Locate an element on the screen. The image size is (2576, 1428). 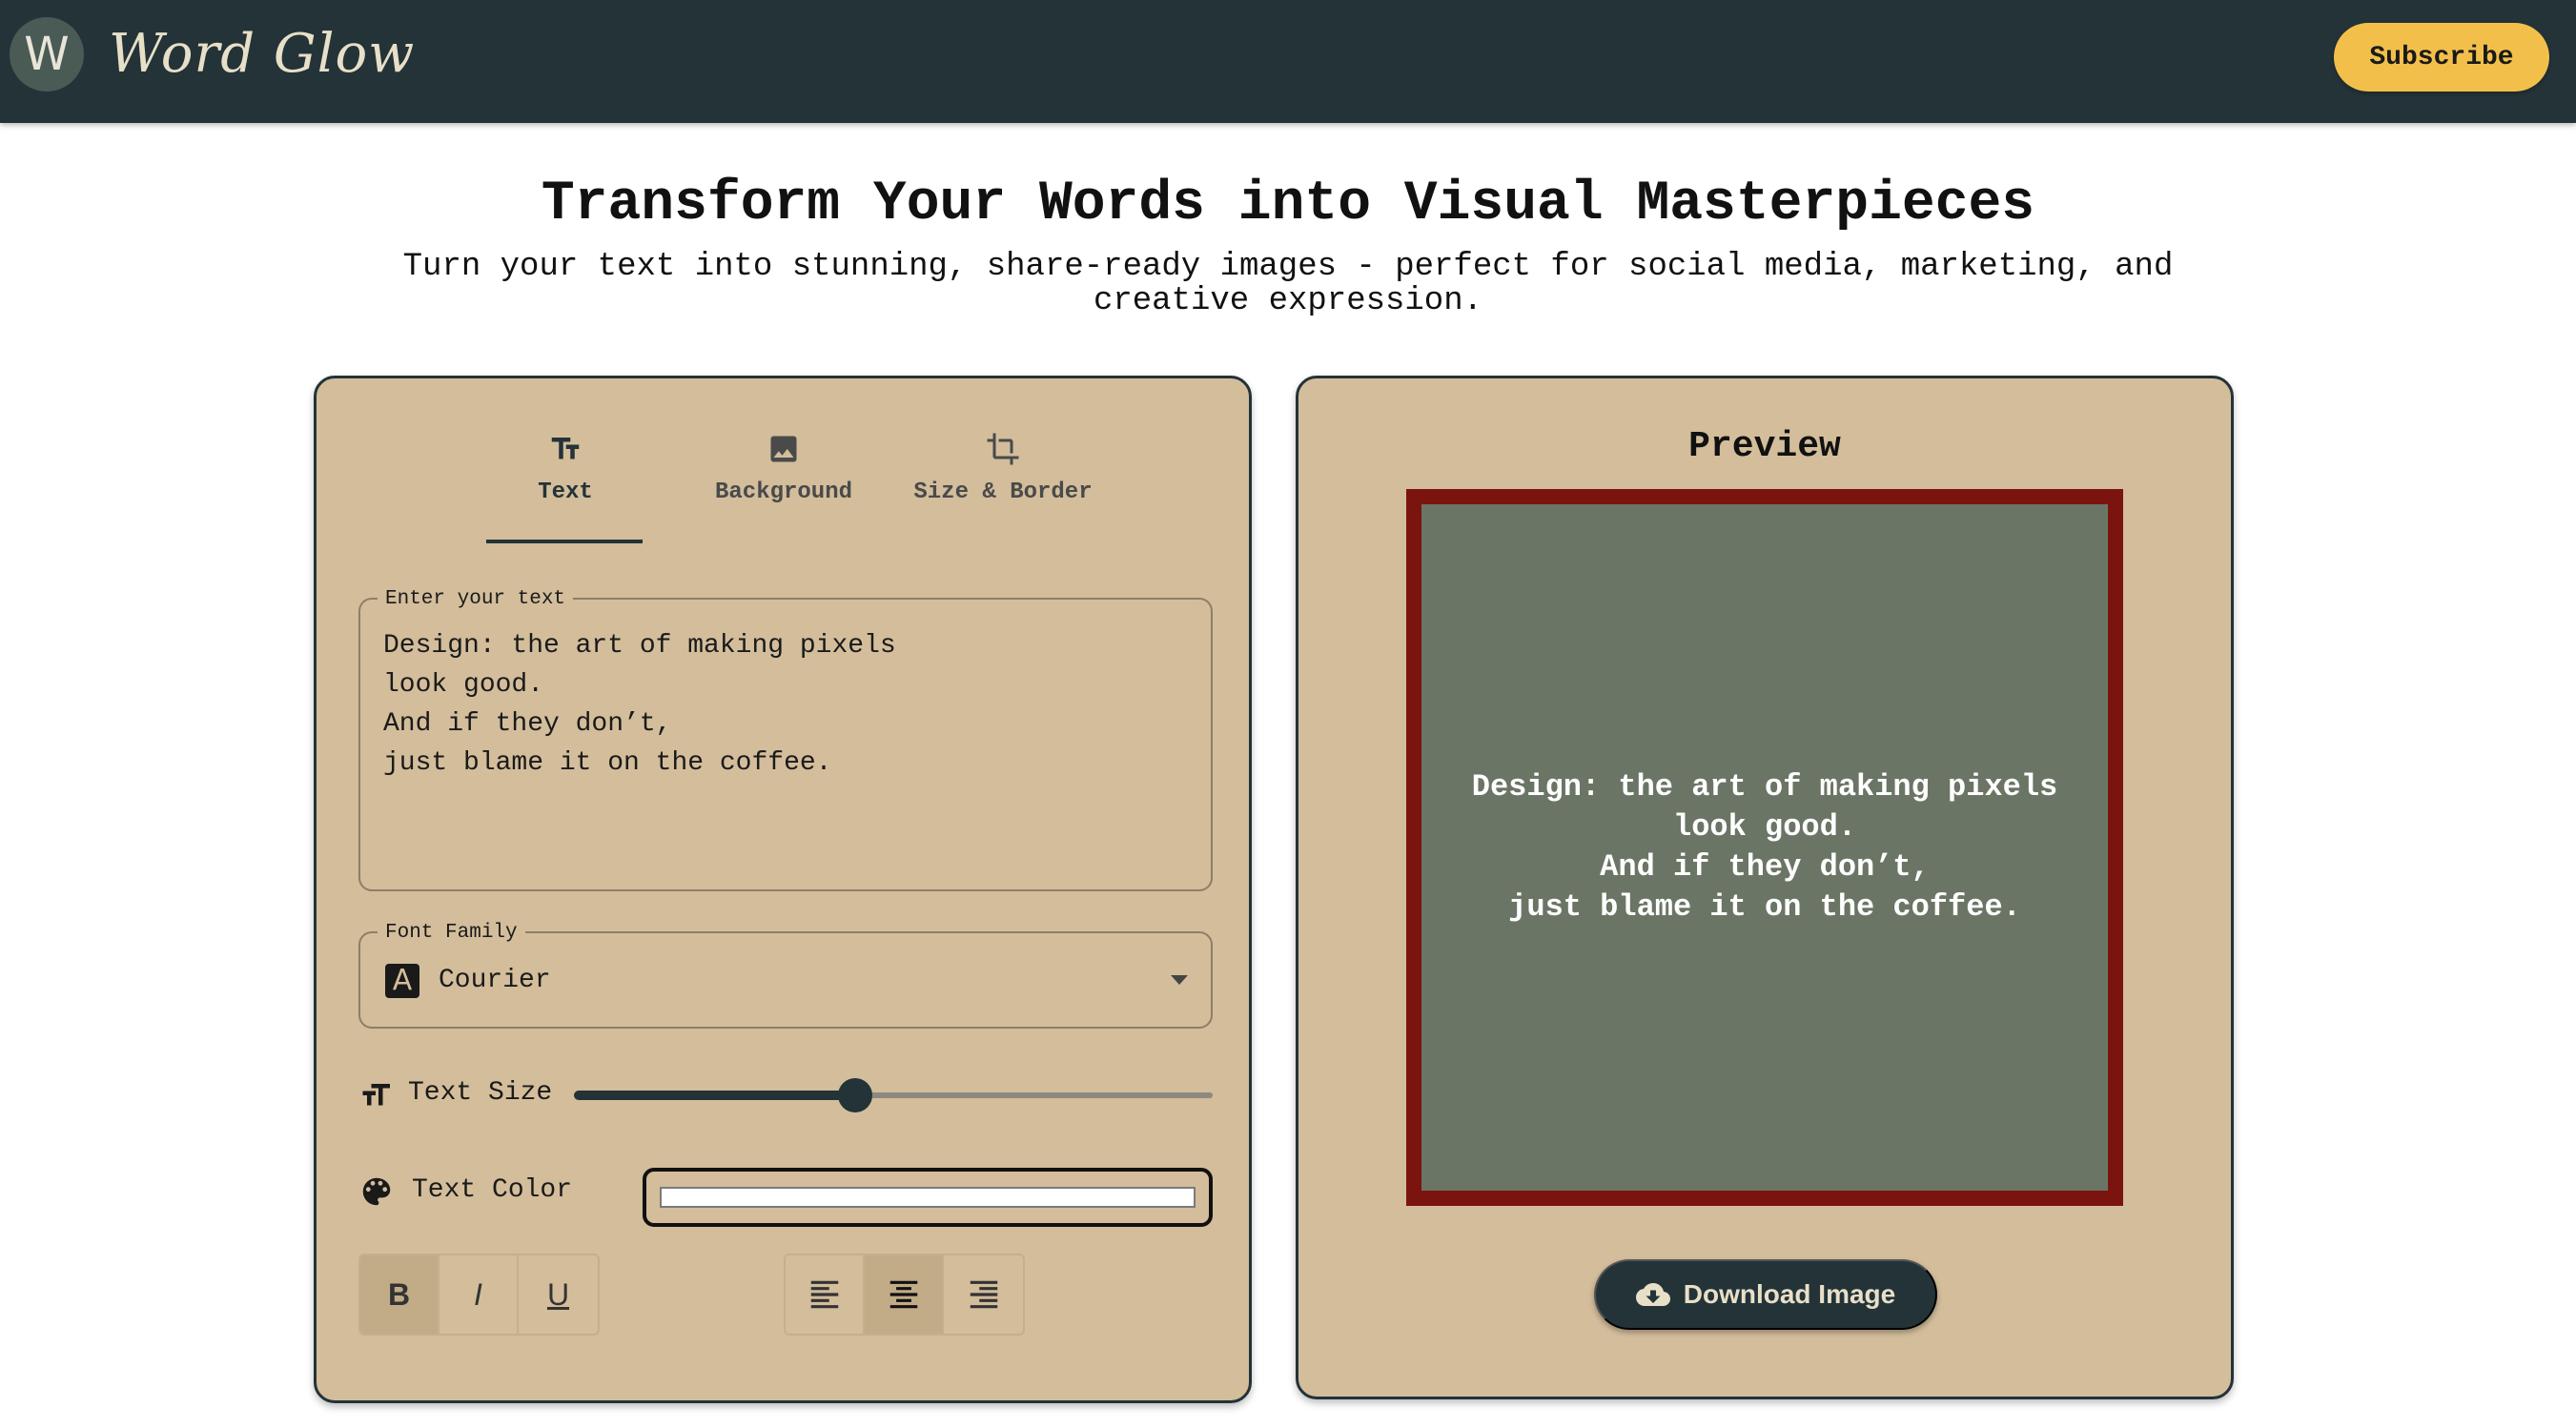
underline-button: U is located at coordinates (558, 1294).